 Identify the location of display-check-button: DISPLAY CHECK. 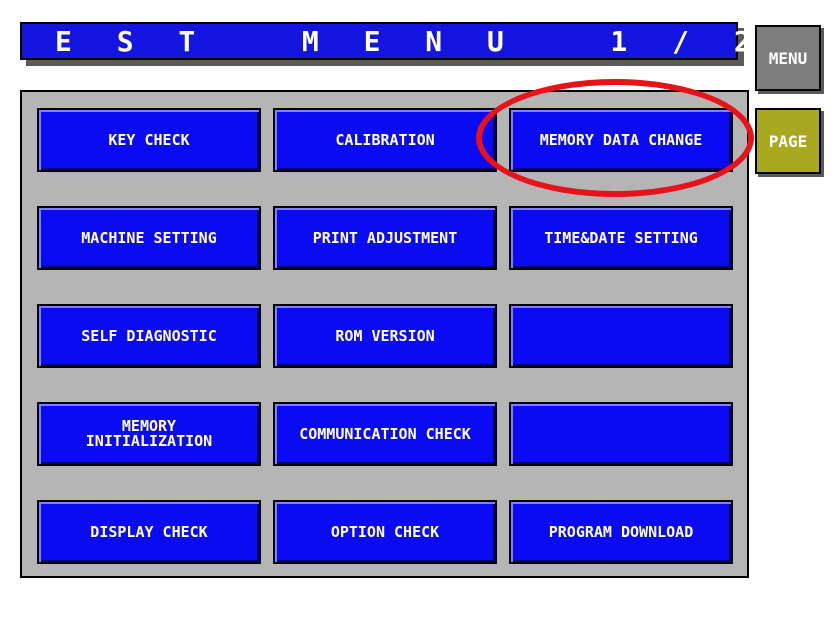
(149, 532).